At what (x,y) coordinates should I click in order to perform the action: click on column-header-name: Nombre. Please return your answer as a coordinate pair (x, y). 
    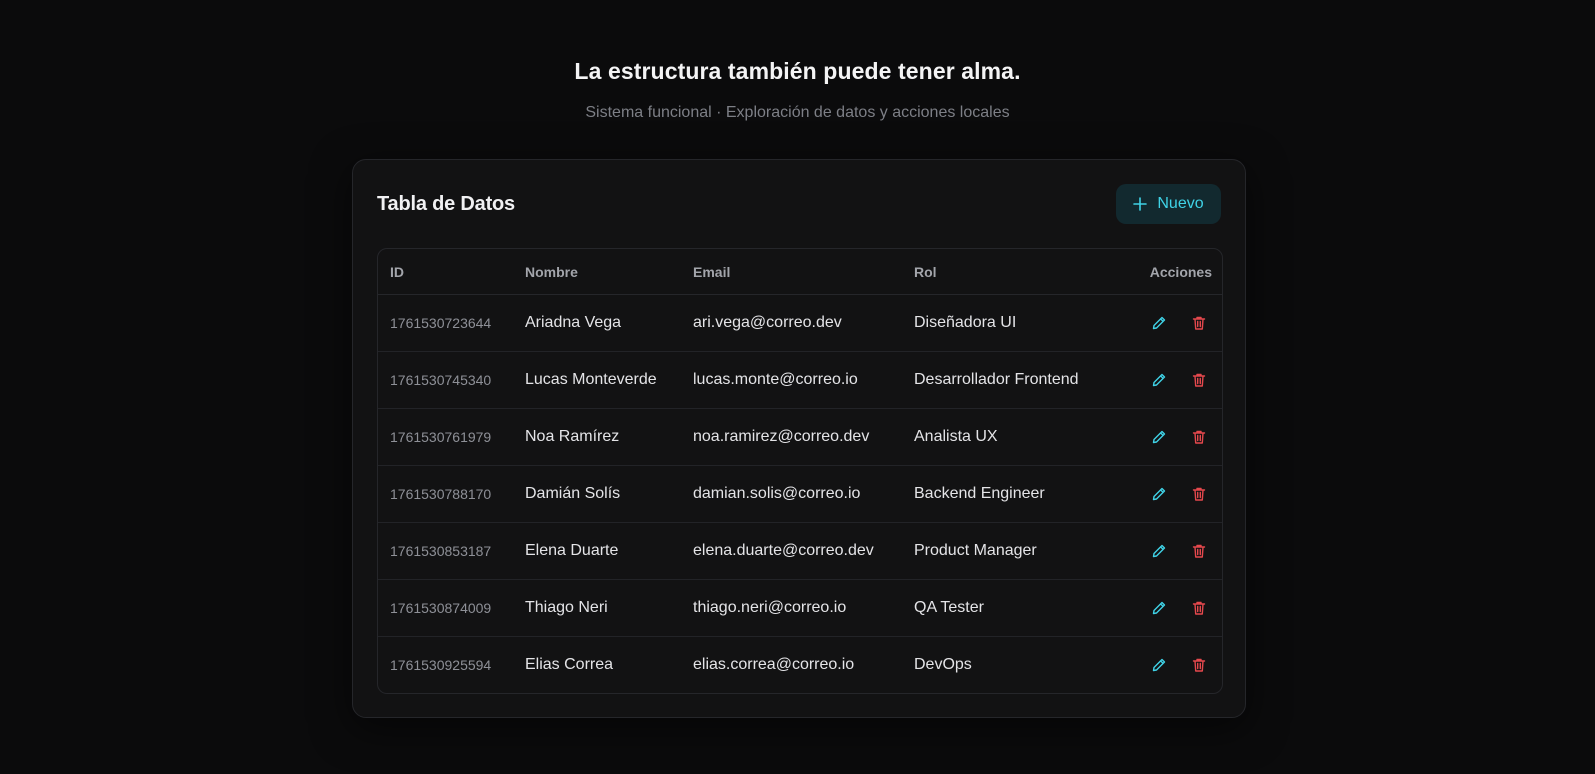
    Looking at the image, I should click on (597, 272).